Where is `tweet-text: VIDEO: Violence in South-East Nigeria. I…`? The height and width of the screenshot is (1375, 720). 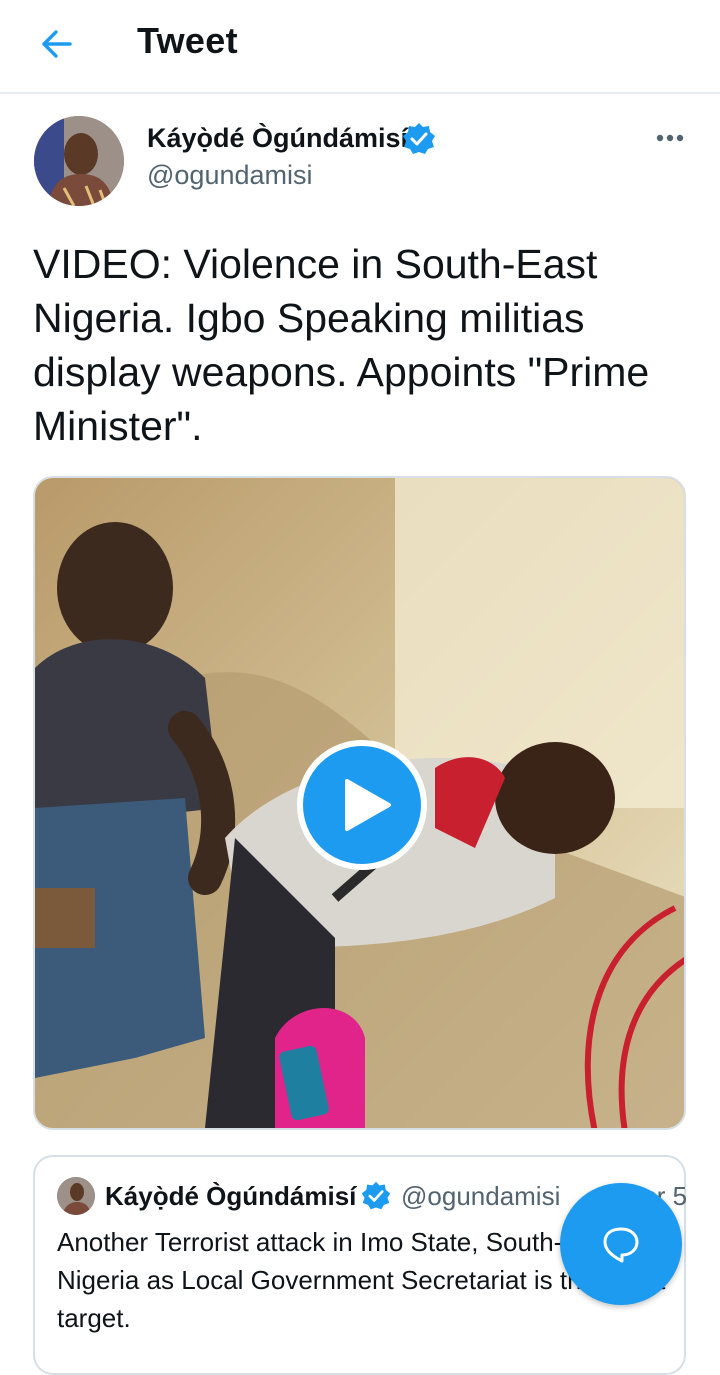
tweet-text: VIDEO: Violence in South-East Nigeria. I… is located at coordinates (341, 345).